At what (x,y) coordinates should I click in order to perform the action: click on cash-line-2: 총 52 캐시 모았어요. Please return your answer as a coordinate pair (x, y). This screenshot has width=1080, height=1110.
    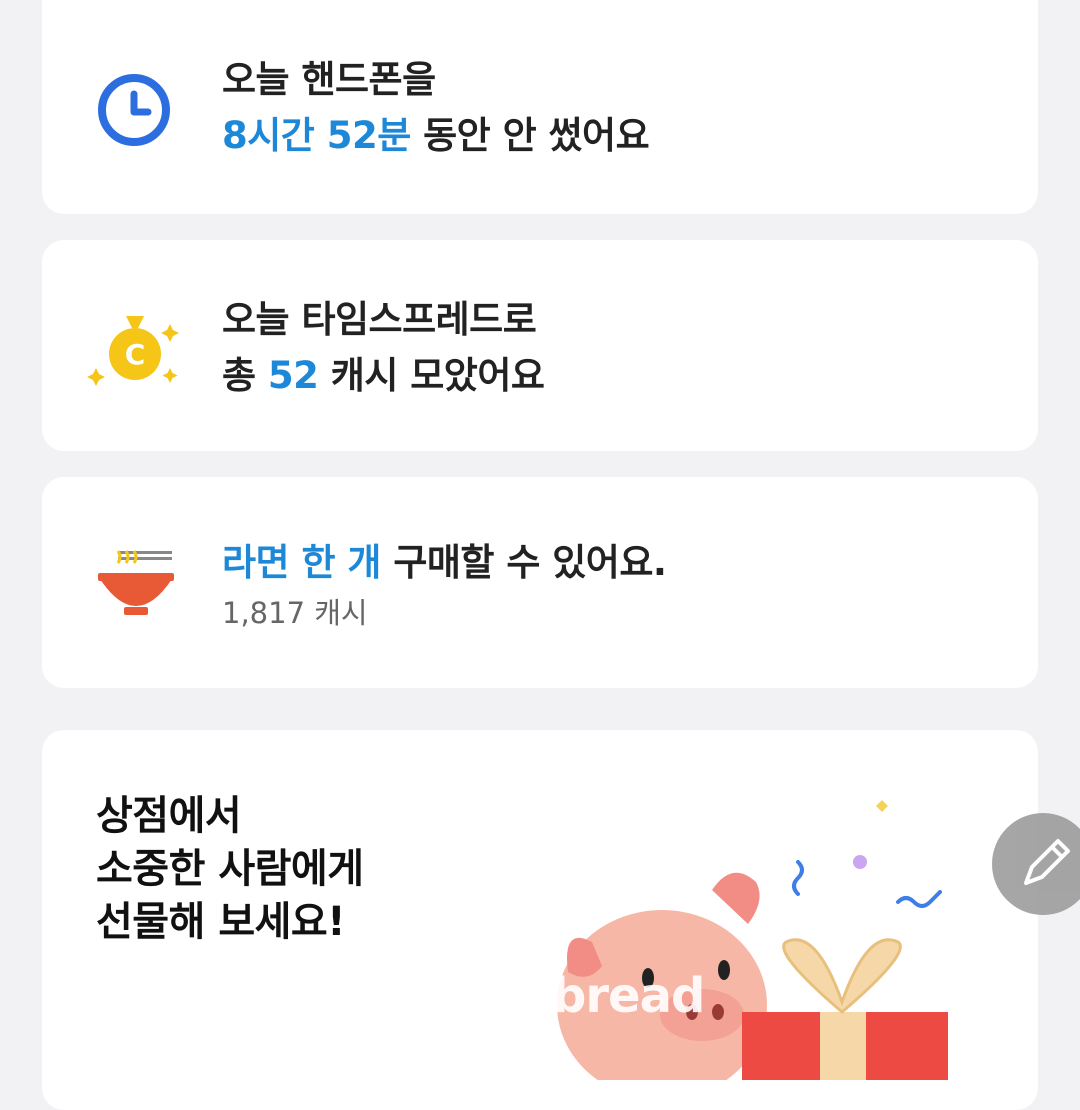
    Looking at the image, I should click on (383, 376).